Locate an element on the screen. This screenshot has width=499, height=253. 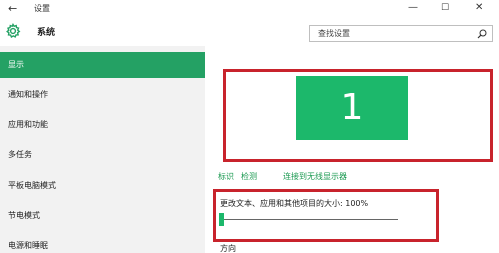
sidebar-item-display: 显示 is located at coordinates (102, 65).